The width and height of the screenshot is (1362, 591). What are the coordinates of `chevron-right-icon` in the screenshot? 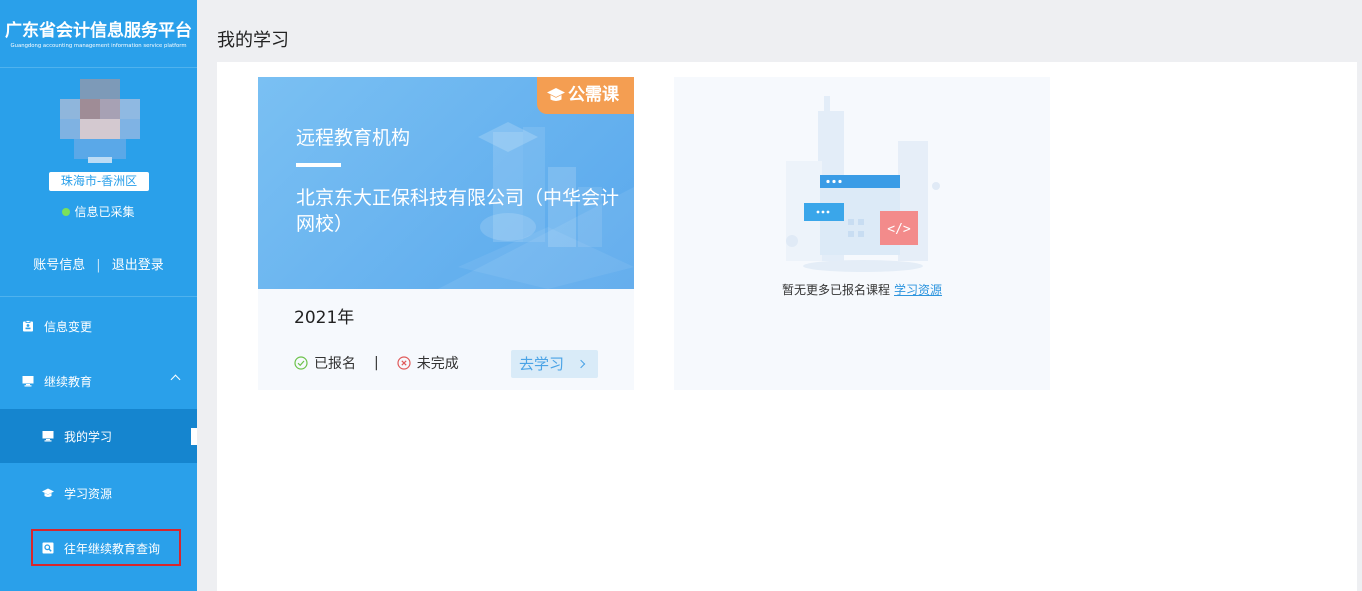 It's located at (581, 364).